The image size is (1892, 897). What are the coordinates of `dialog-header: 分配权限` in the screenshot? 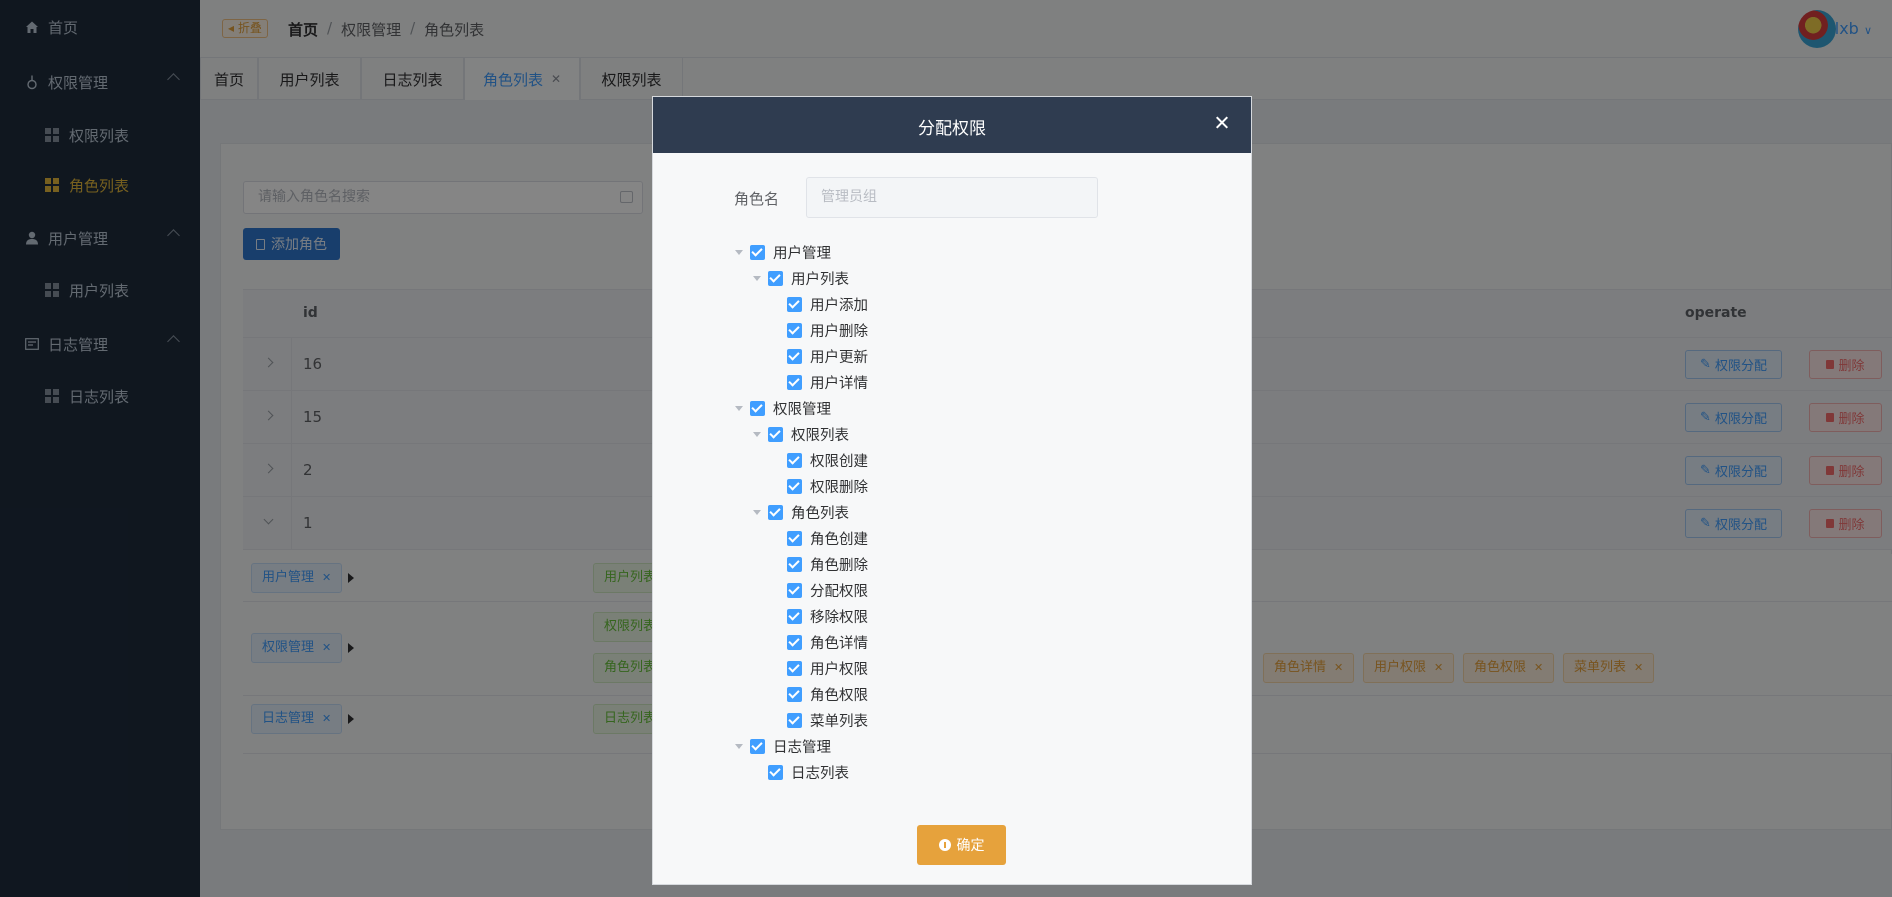 It's located at (952, 125).